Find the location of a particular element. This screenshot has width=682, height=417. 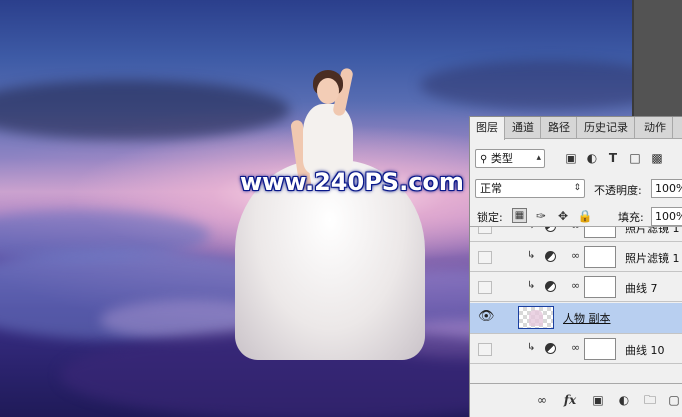

cloud is located at coordinates (526, 85).